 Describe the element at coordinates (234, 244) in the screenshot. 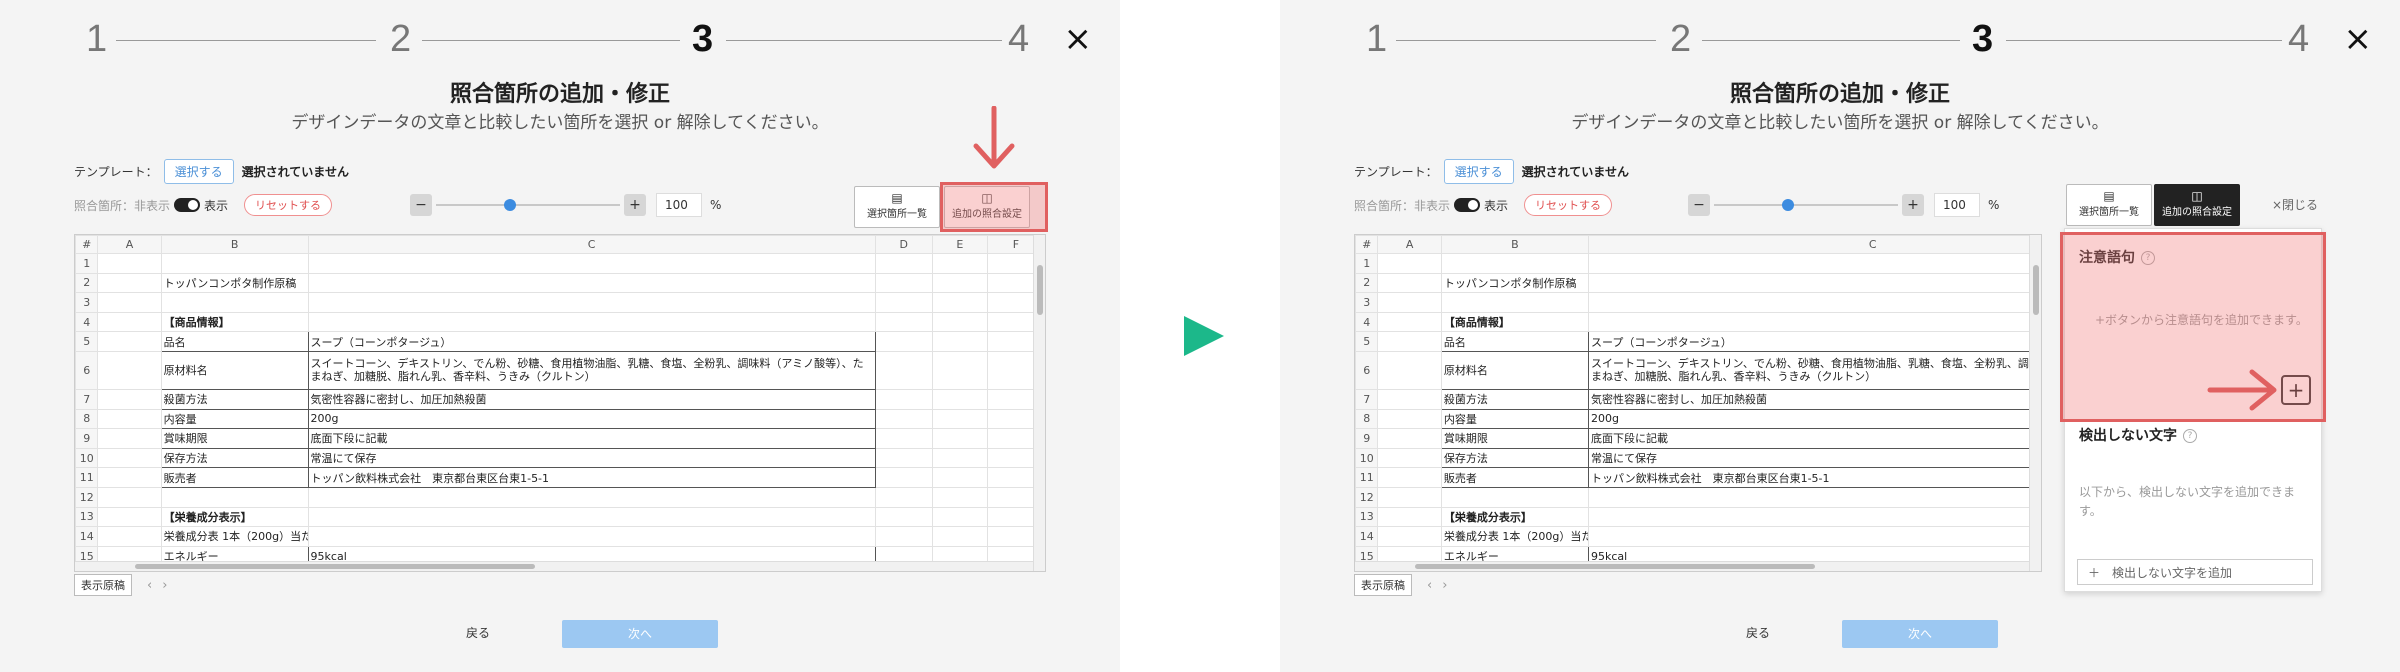

I see `col-header-b: B` at that location.